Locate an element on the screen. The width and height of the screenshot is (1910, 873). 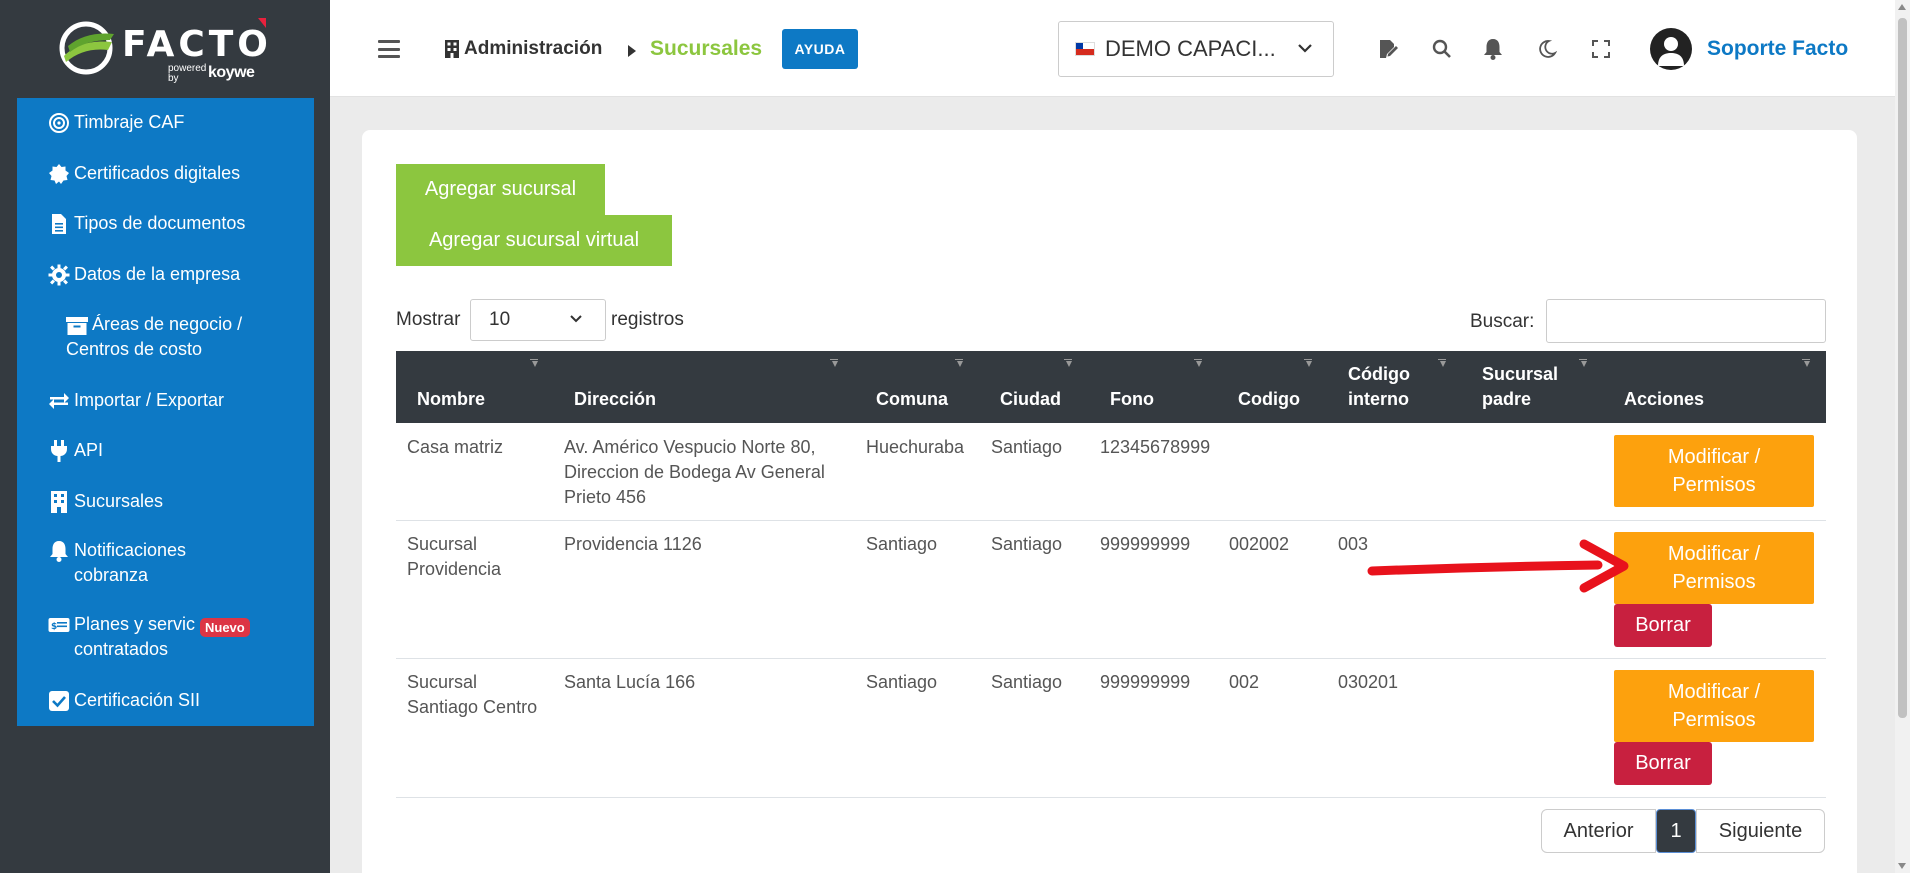
search-input is located at coordinates (1686, 321).